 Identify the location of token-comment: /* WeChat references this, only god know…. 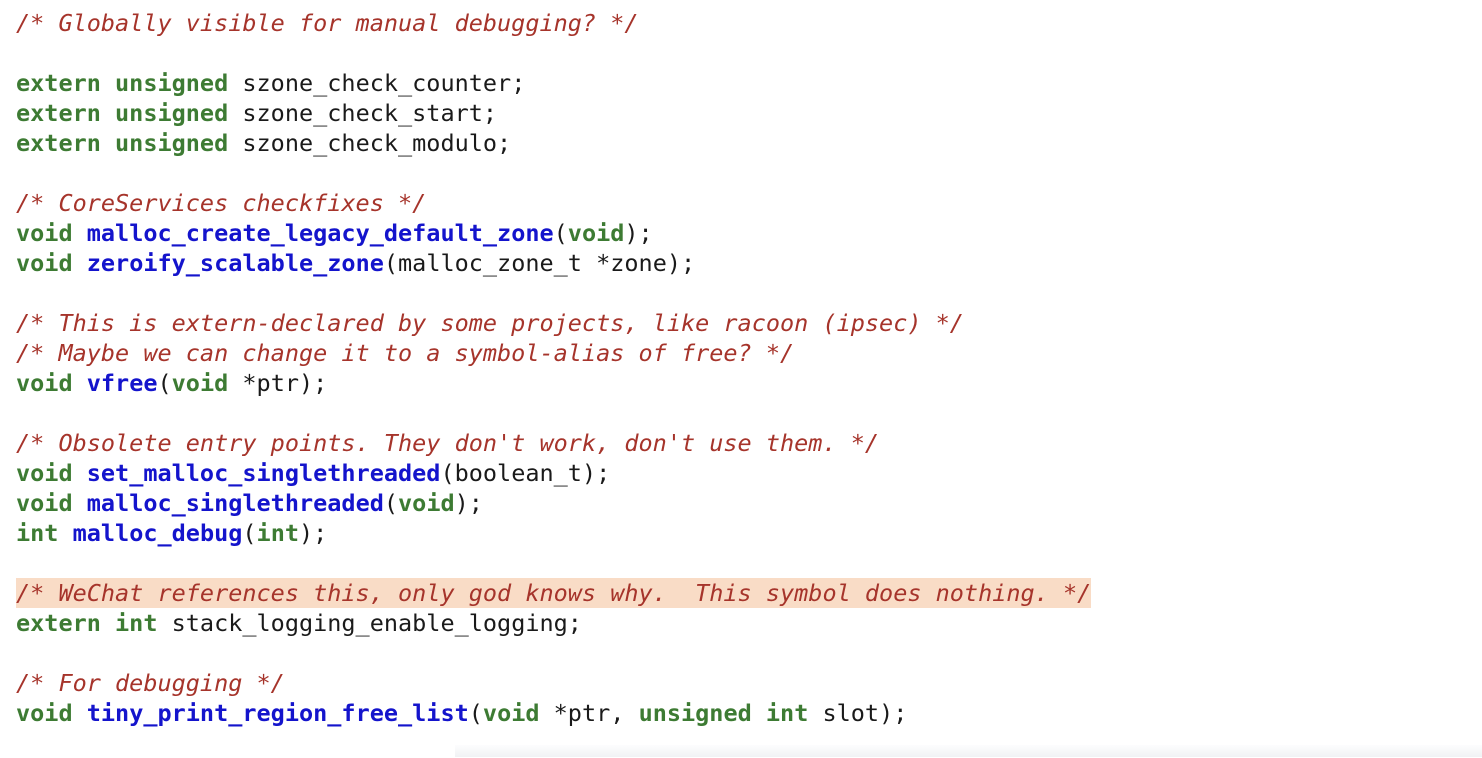
(554, 593).